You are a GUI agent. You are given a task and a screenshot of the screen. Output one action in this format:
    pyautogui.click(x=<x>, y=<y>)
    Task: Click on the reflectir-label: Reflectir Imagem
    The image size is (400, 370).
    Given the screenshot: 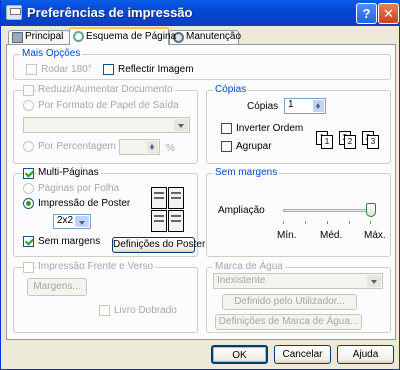 What is the action you would take?
    pyautogui.click(x=156, y=69)
    